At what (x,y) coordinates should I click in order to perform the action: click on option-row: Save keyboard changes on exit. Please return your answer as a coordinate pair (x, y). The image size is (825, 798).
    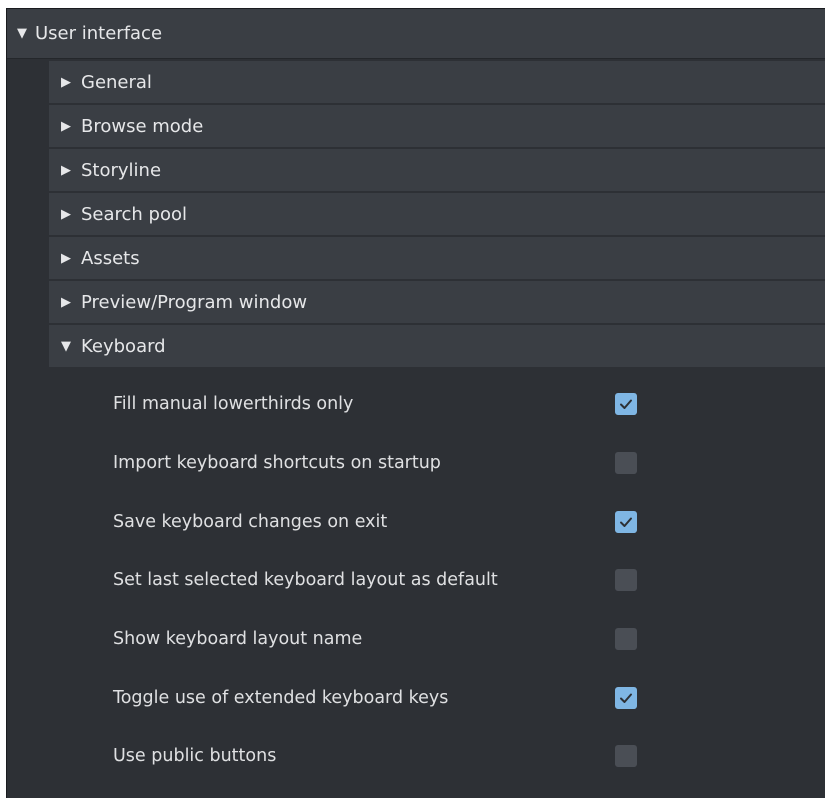
    Looking at the image, I should click on (416, 521).